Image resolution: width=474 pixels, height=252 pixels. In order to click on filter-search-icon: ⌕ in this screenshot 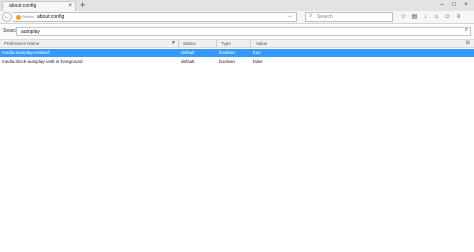, I will do `click(466, 30)`.